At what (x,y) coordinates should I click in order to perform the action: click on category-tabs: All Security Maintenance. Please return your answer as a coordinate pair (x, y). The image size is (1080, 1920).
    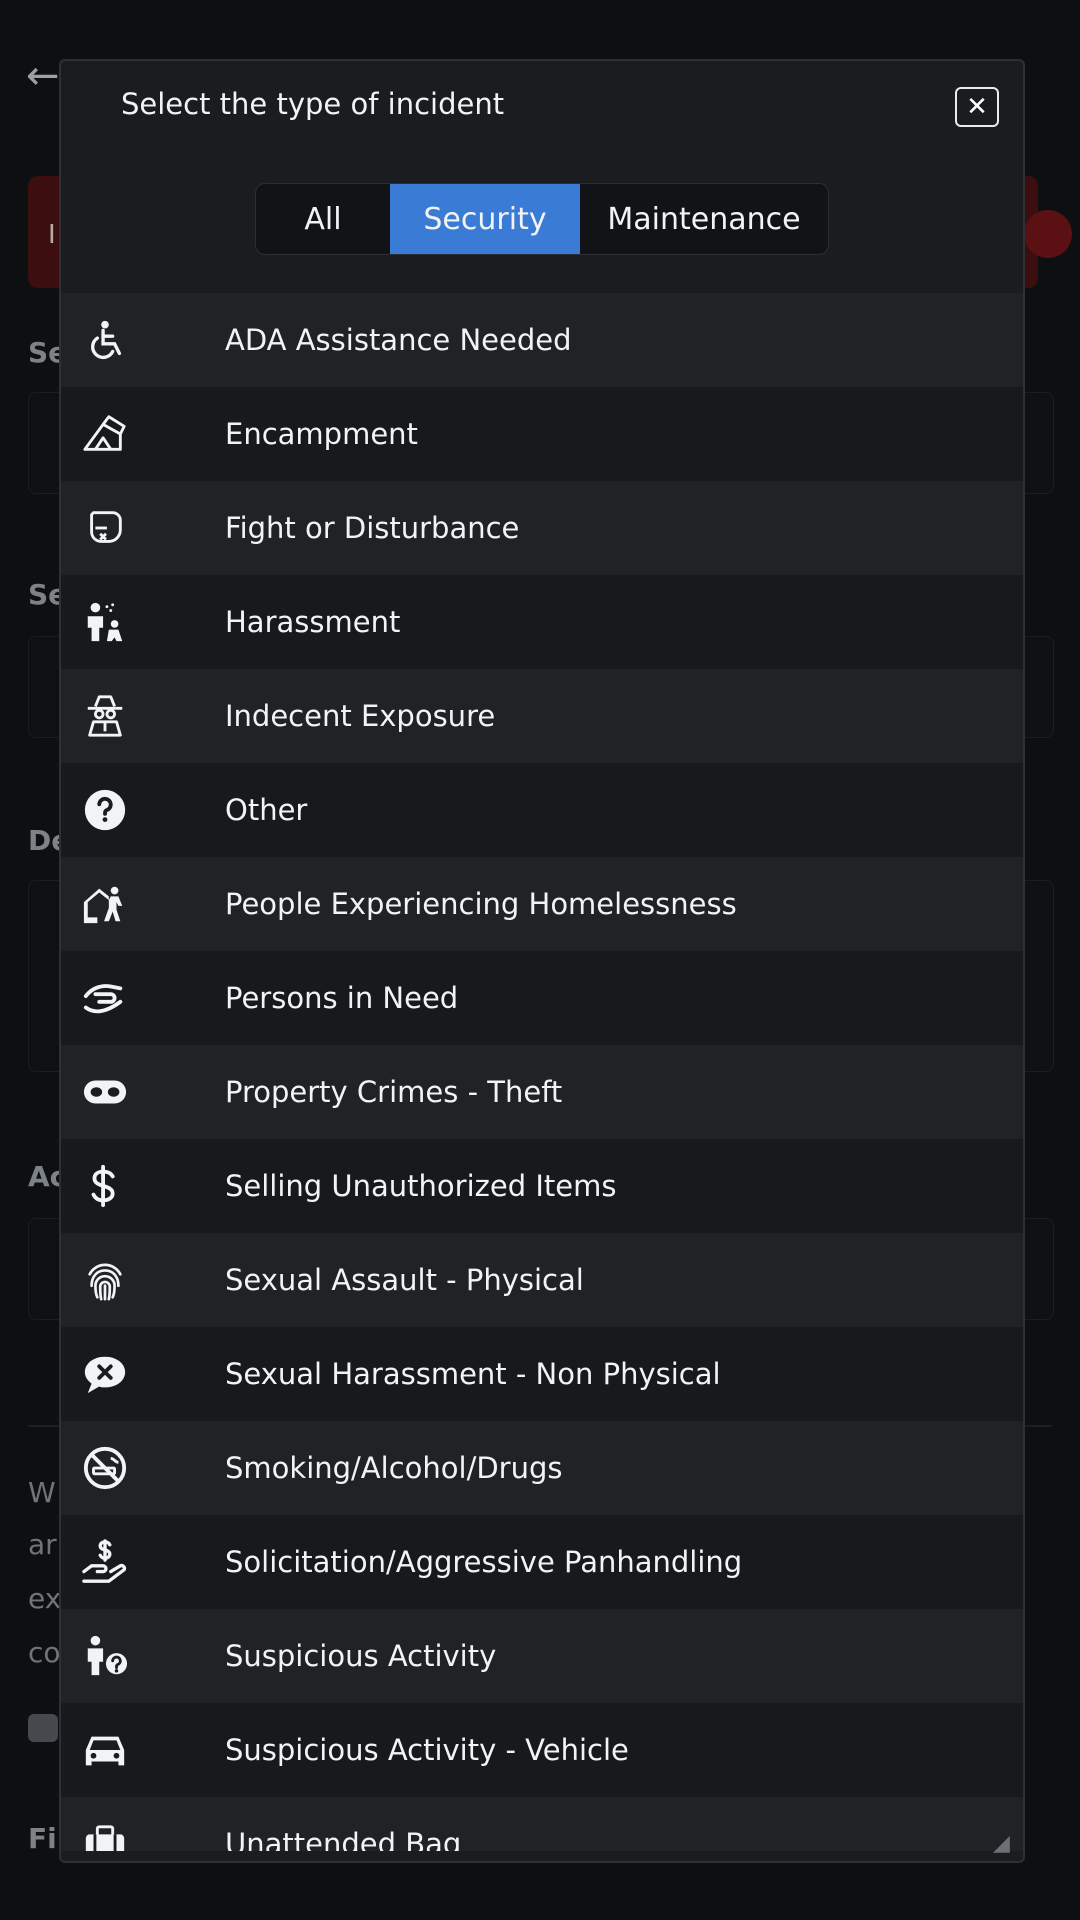
    Looking at the image, I should click on (542, 219).